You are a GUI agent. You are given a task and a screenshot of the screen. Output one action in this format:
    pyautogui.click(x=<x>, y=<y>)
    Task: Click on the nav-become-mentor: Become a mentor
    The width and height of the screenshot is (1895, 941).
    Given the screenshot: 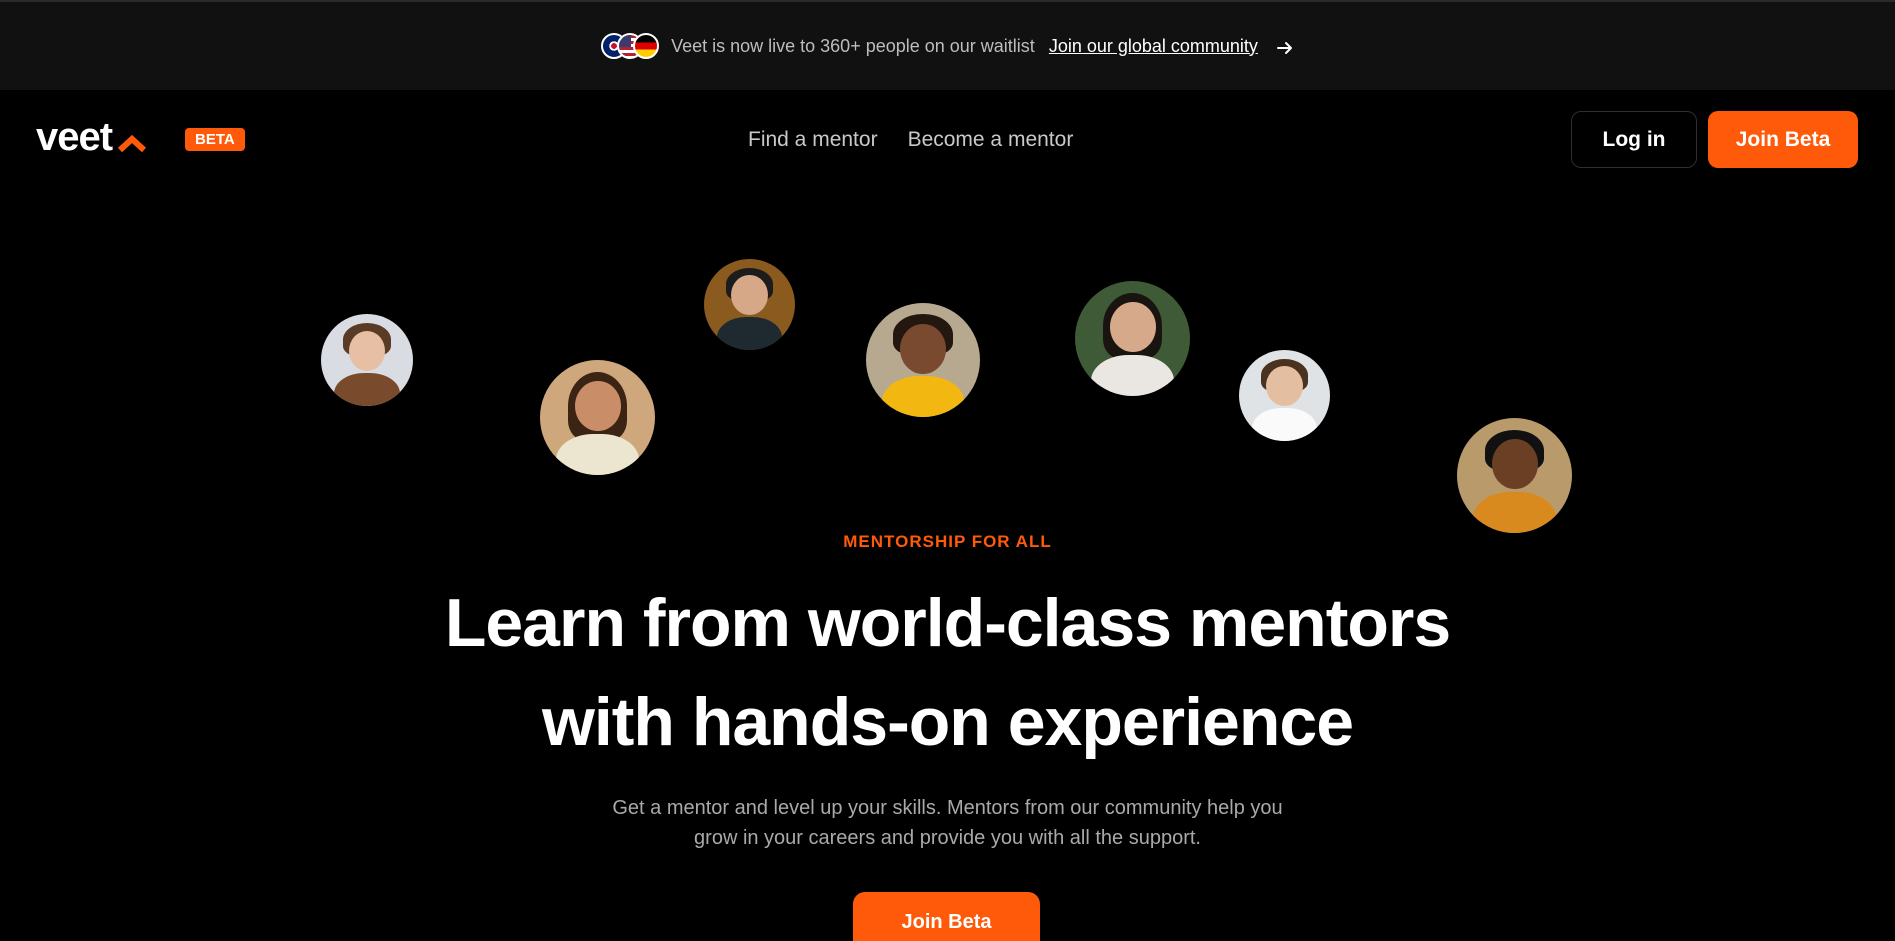 What is the action you would take?
    pyautogui.click(x=991, y=140)
    